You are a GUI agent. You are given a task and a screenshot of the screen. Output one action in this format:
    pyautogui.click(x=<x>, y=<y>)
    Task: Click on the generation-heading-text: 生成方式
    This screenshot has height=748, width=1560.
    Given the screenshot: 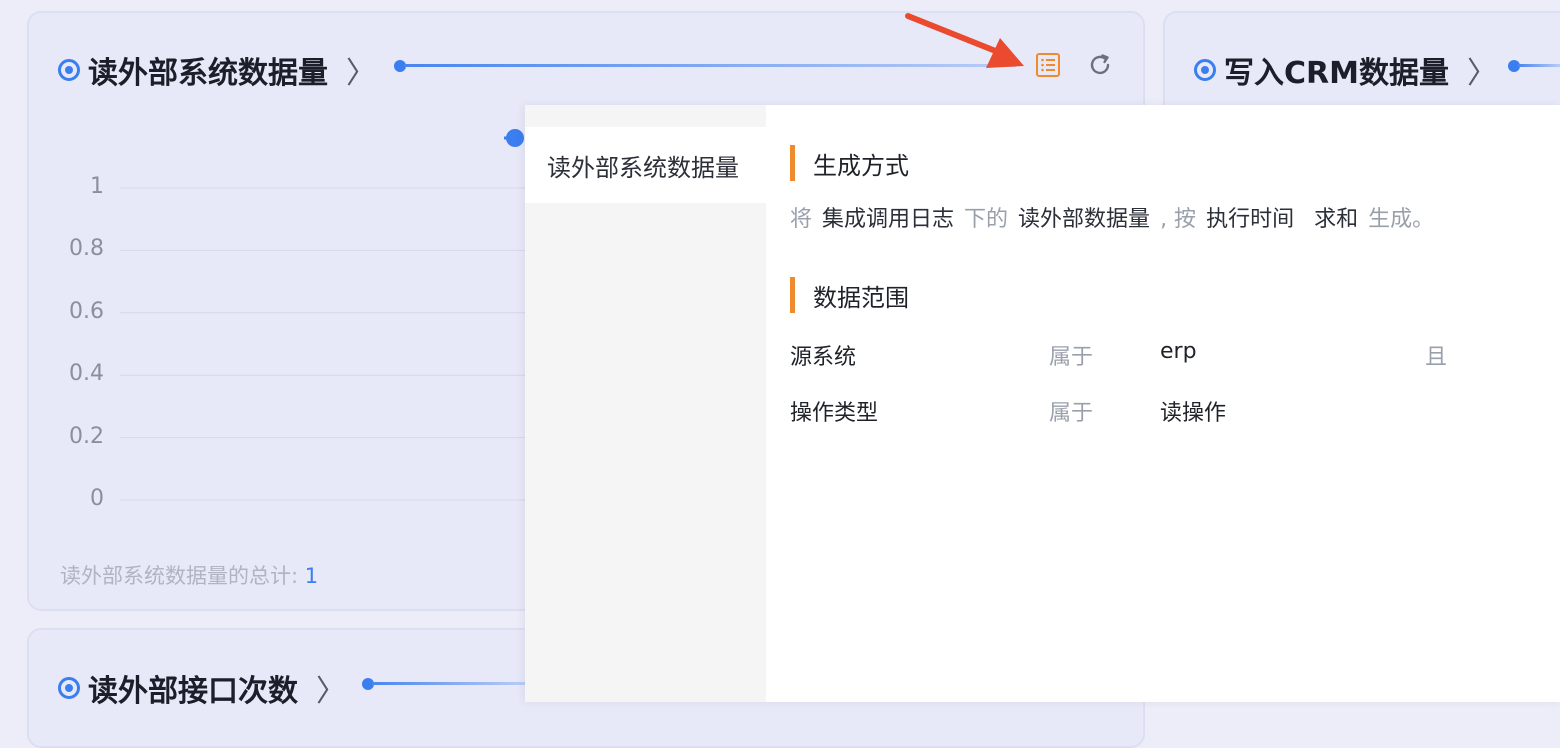 What is the action you would take?
    pyautogui.click(x=861, y=165)
    